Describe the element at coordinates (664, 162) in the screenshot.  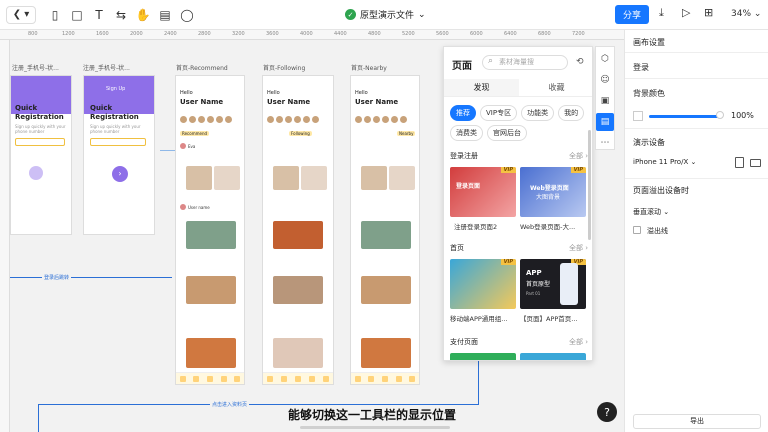
I see `device-select: iPhone 11 Pro/X ⌄` at that location.